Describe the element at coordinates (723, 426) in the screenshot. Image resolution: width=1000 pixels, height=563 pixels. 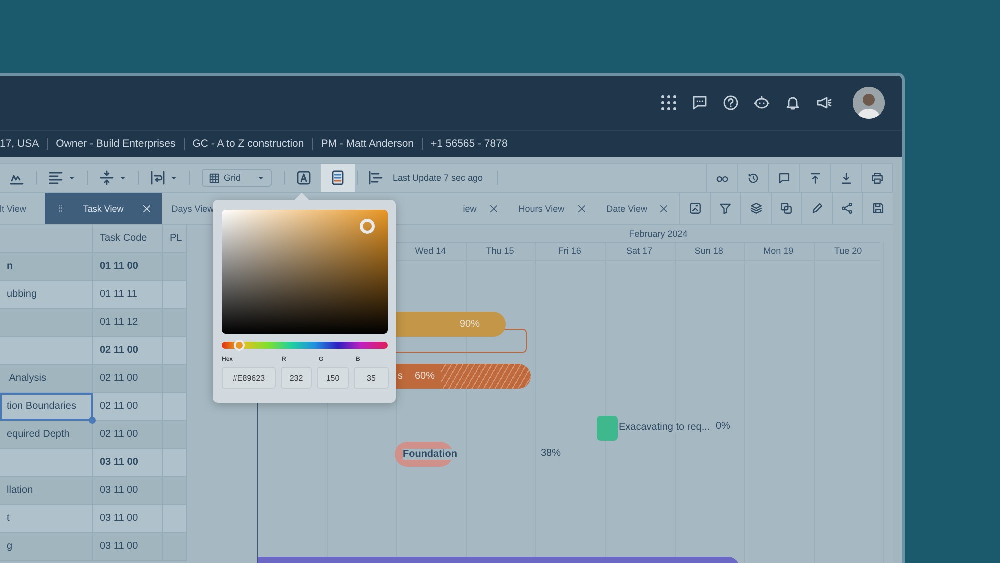
I see `progress-label: 0%` at that location.